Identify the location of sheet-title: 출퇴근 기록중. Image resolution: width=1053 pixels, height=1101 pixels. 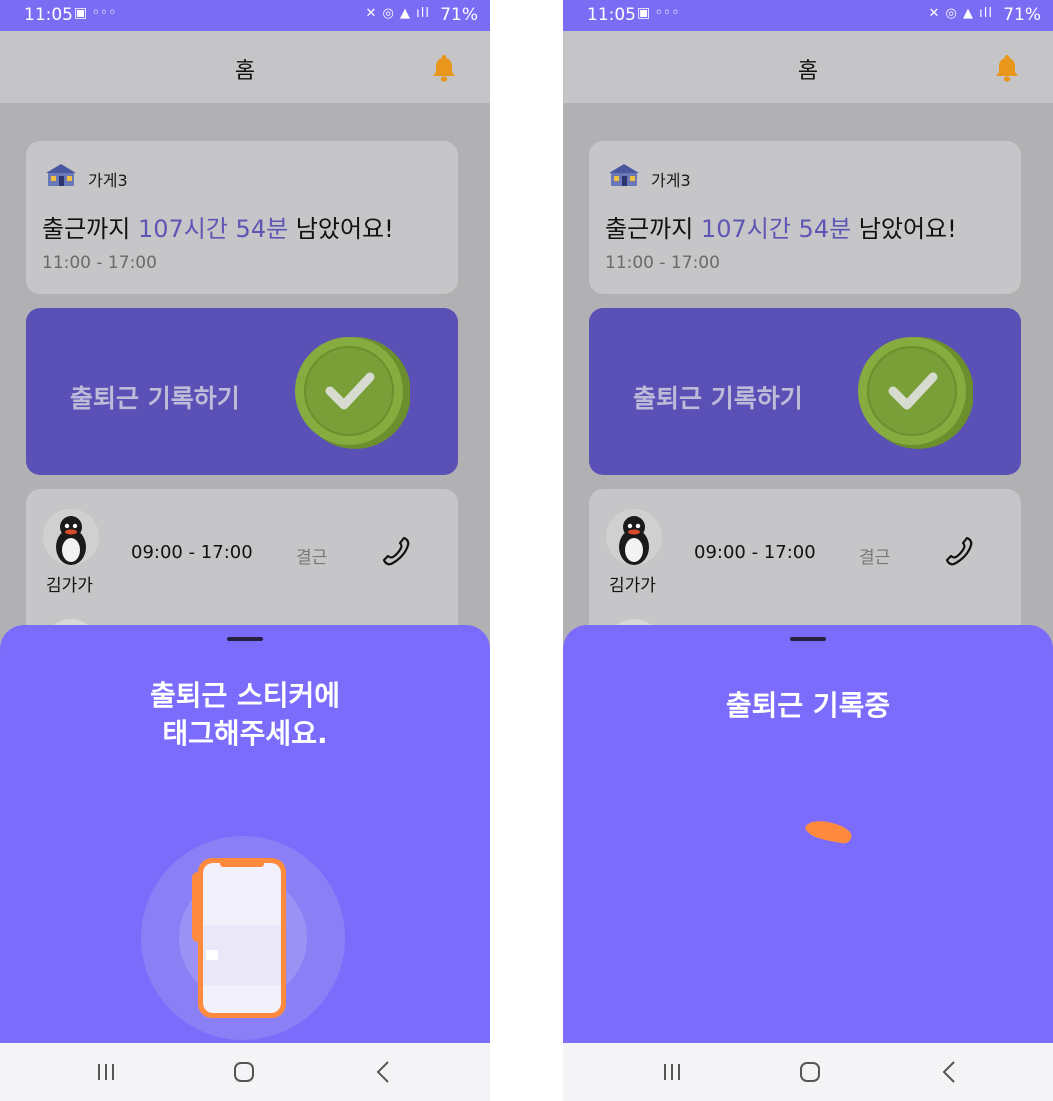
(808, 705).